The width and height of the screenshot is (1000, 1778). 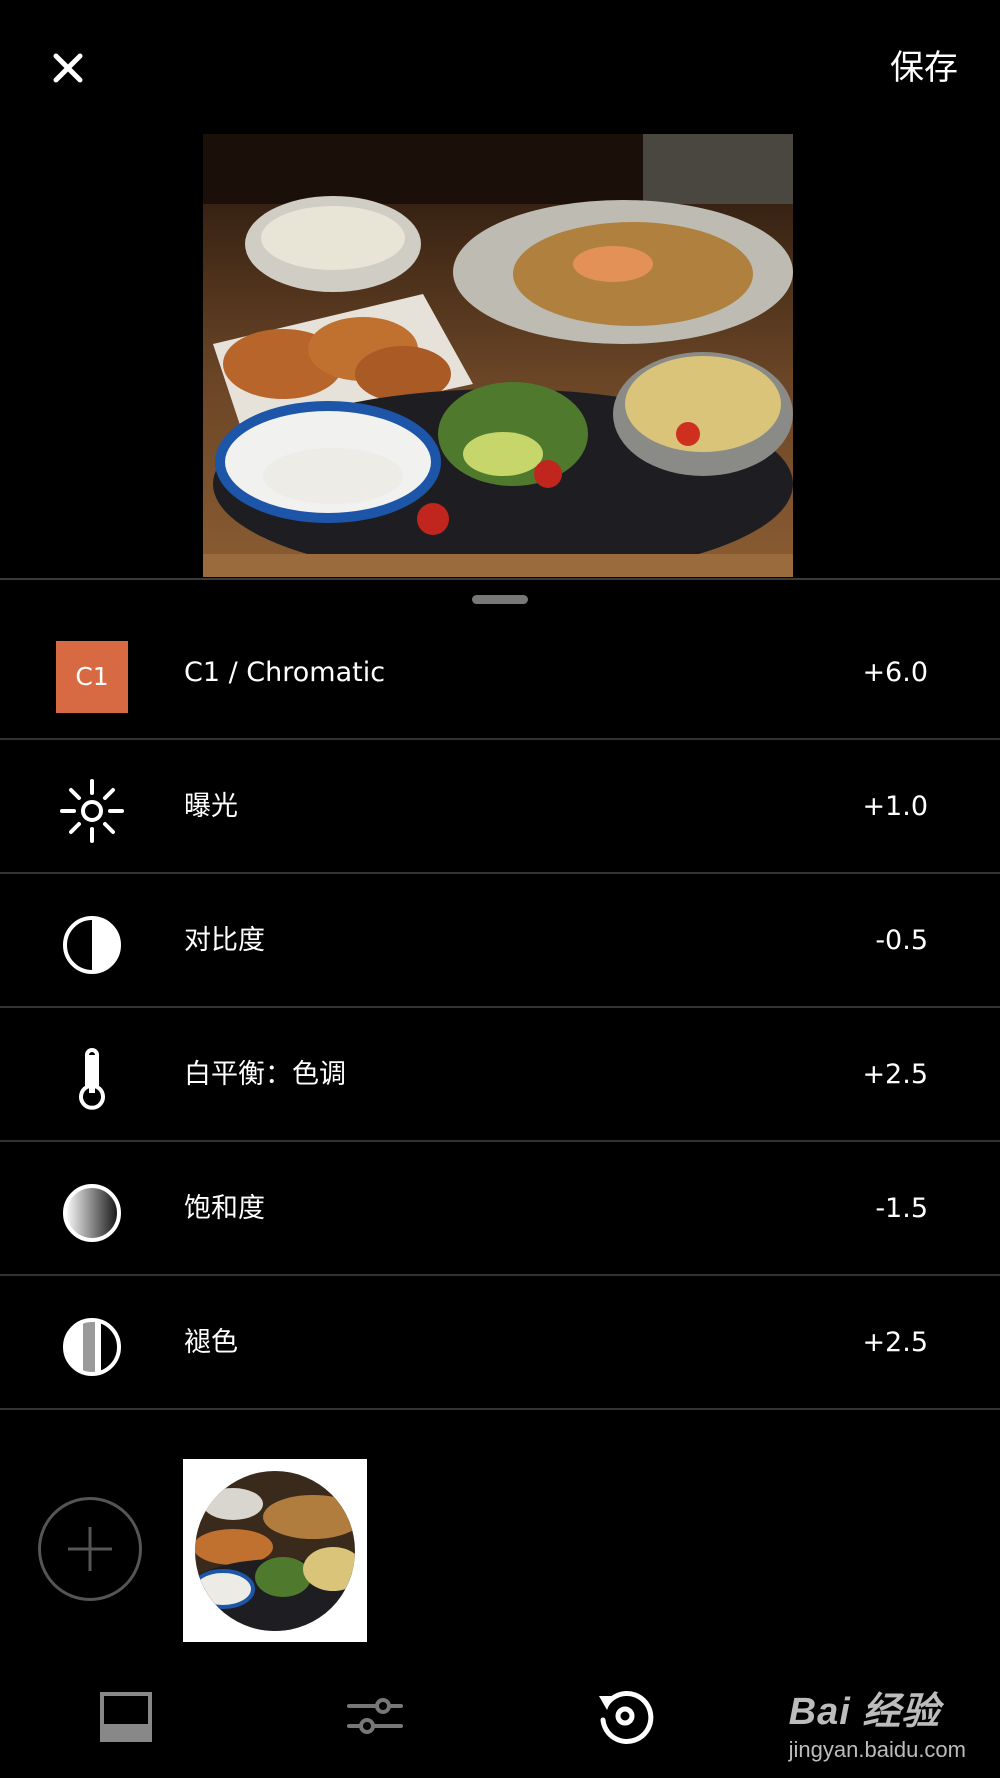 What do you see at coordinates (895, 672) in the screenshot?
I see `adjustment-value: +6.0` at bounding box center [895, 672].